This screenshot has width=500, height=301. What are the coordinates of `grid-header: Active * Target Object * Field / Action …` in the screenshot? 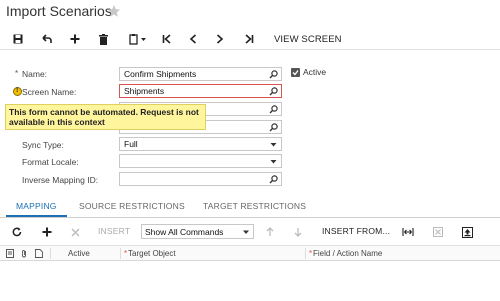 It's located at (250, 253).